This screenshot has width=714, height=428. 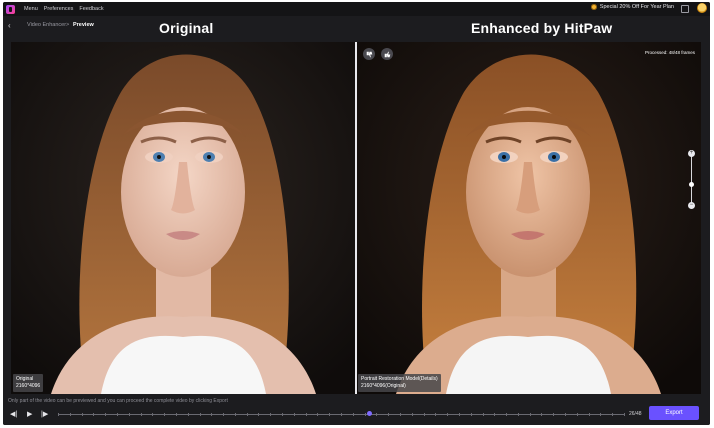 I want to click on original-badge-resolution: 2160*4096, so click(x=28, y=386).